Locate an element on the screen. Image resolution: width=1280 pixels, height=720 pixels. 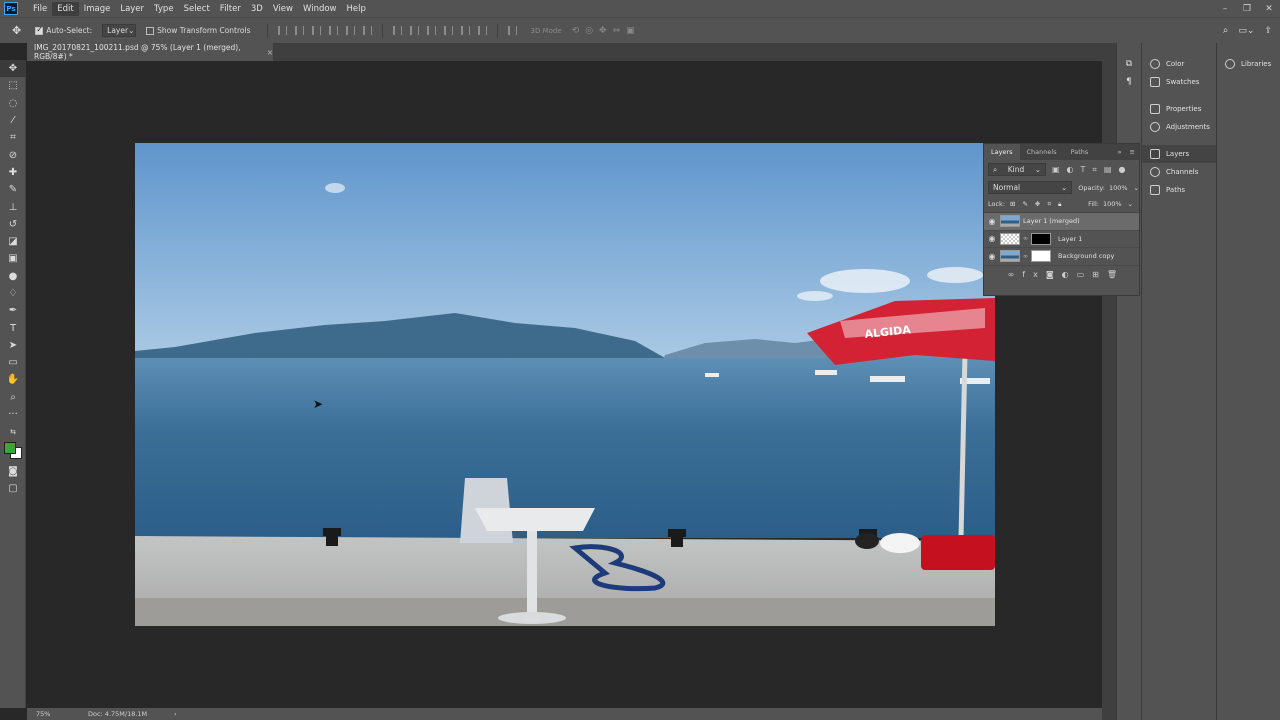
gradient-tool-icon: ▣ is located at coordinates (13, 258).